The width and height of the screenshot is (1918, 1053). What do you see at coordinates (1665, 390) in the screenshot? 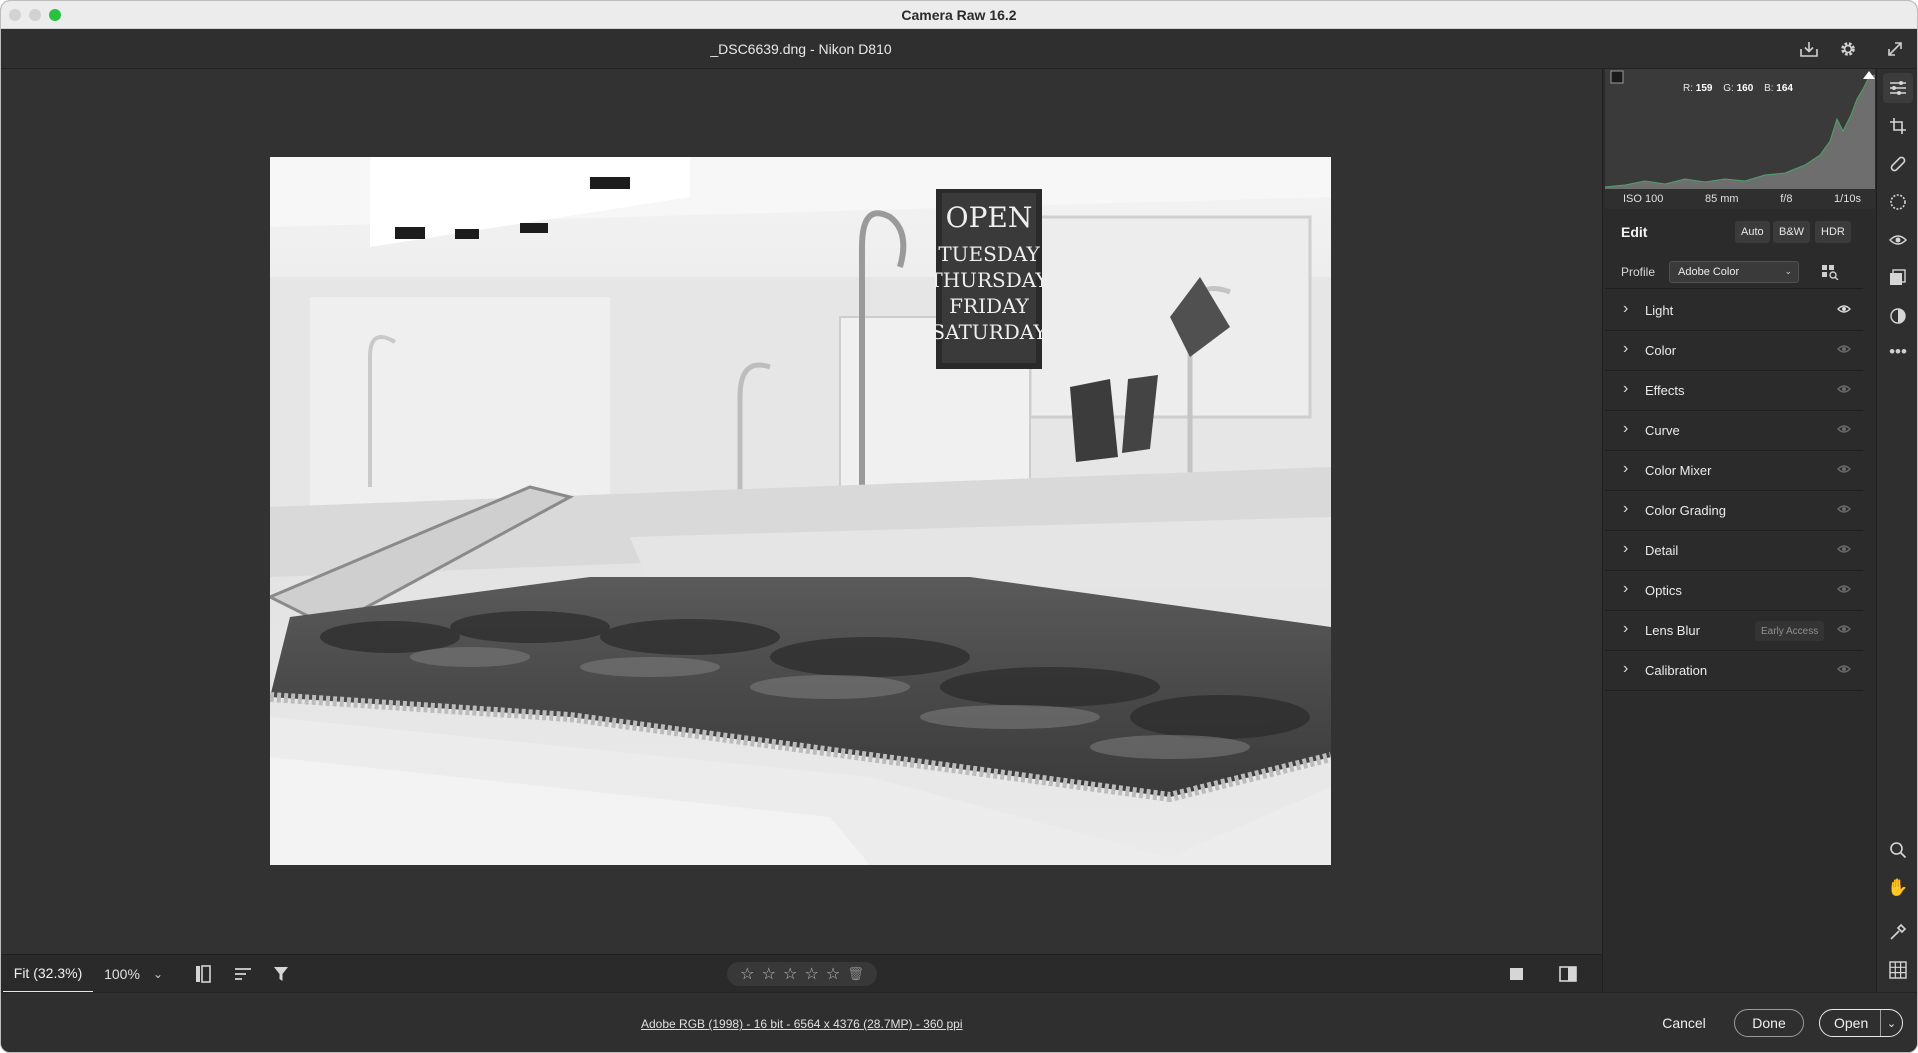
I see `section-label: Effects` at bounding box center [1665, 390].